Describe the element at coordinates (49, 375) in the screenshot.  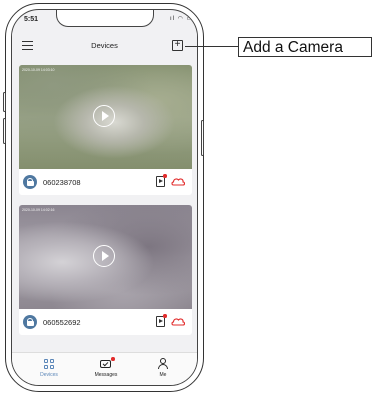
I see `tab-label: Devices` at that location.